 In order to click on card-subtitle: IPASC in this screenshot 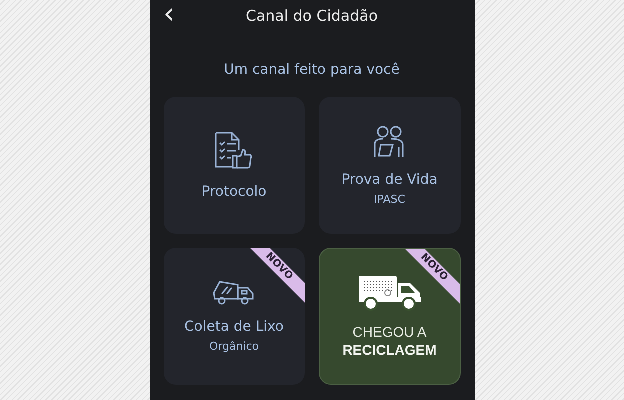, I will do `click(390, 199)`.